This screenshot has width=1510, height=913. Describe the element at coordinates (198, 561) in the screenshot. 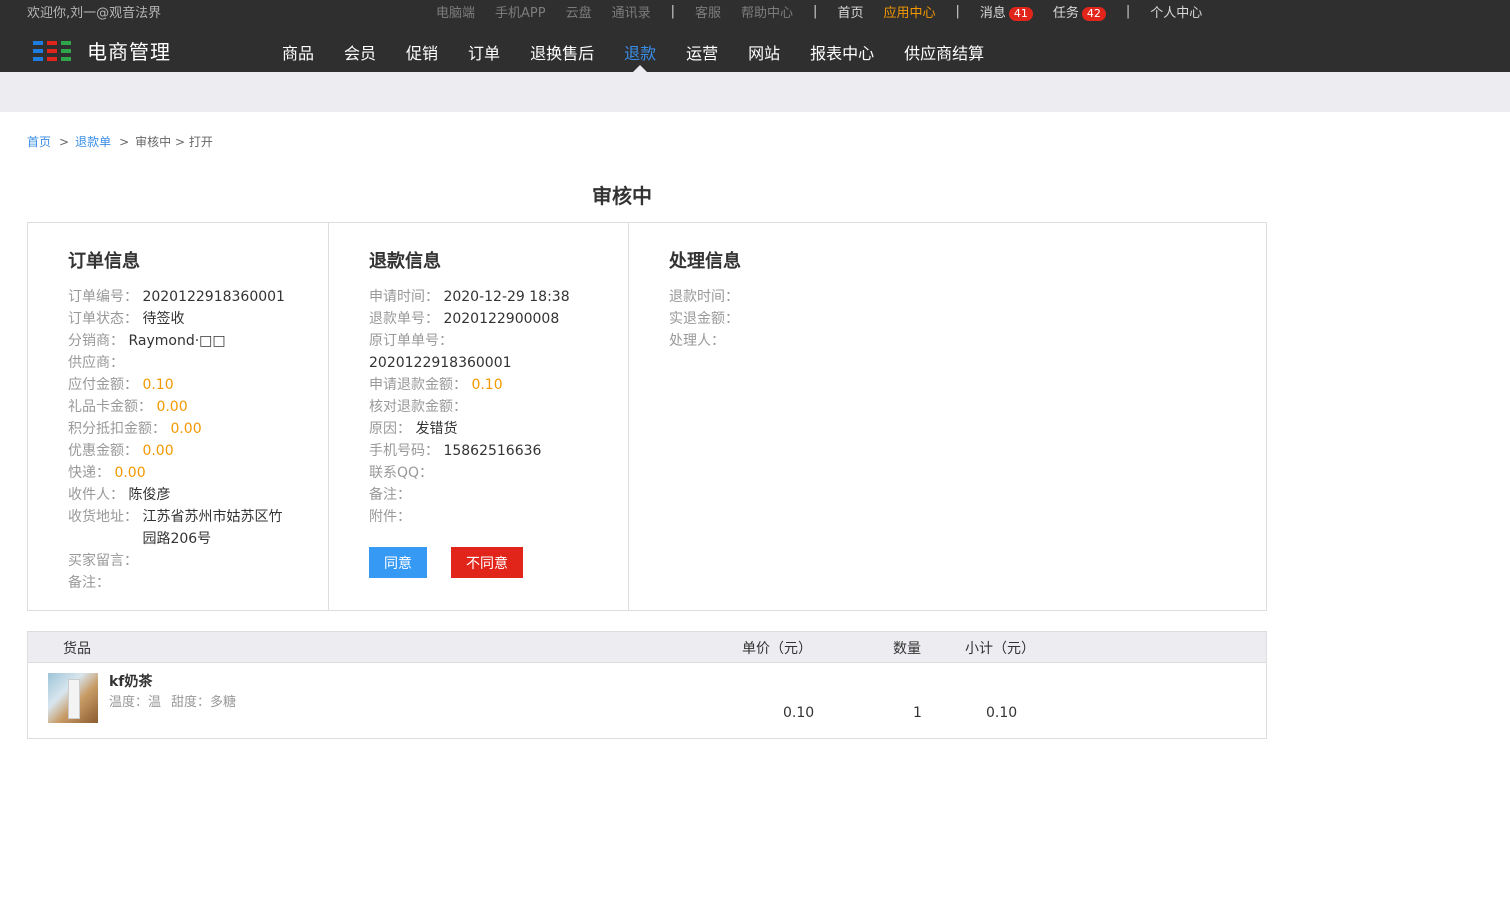

I see `buyer-message-row: 买家留言：` at that location.